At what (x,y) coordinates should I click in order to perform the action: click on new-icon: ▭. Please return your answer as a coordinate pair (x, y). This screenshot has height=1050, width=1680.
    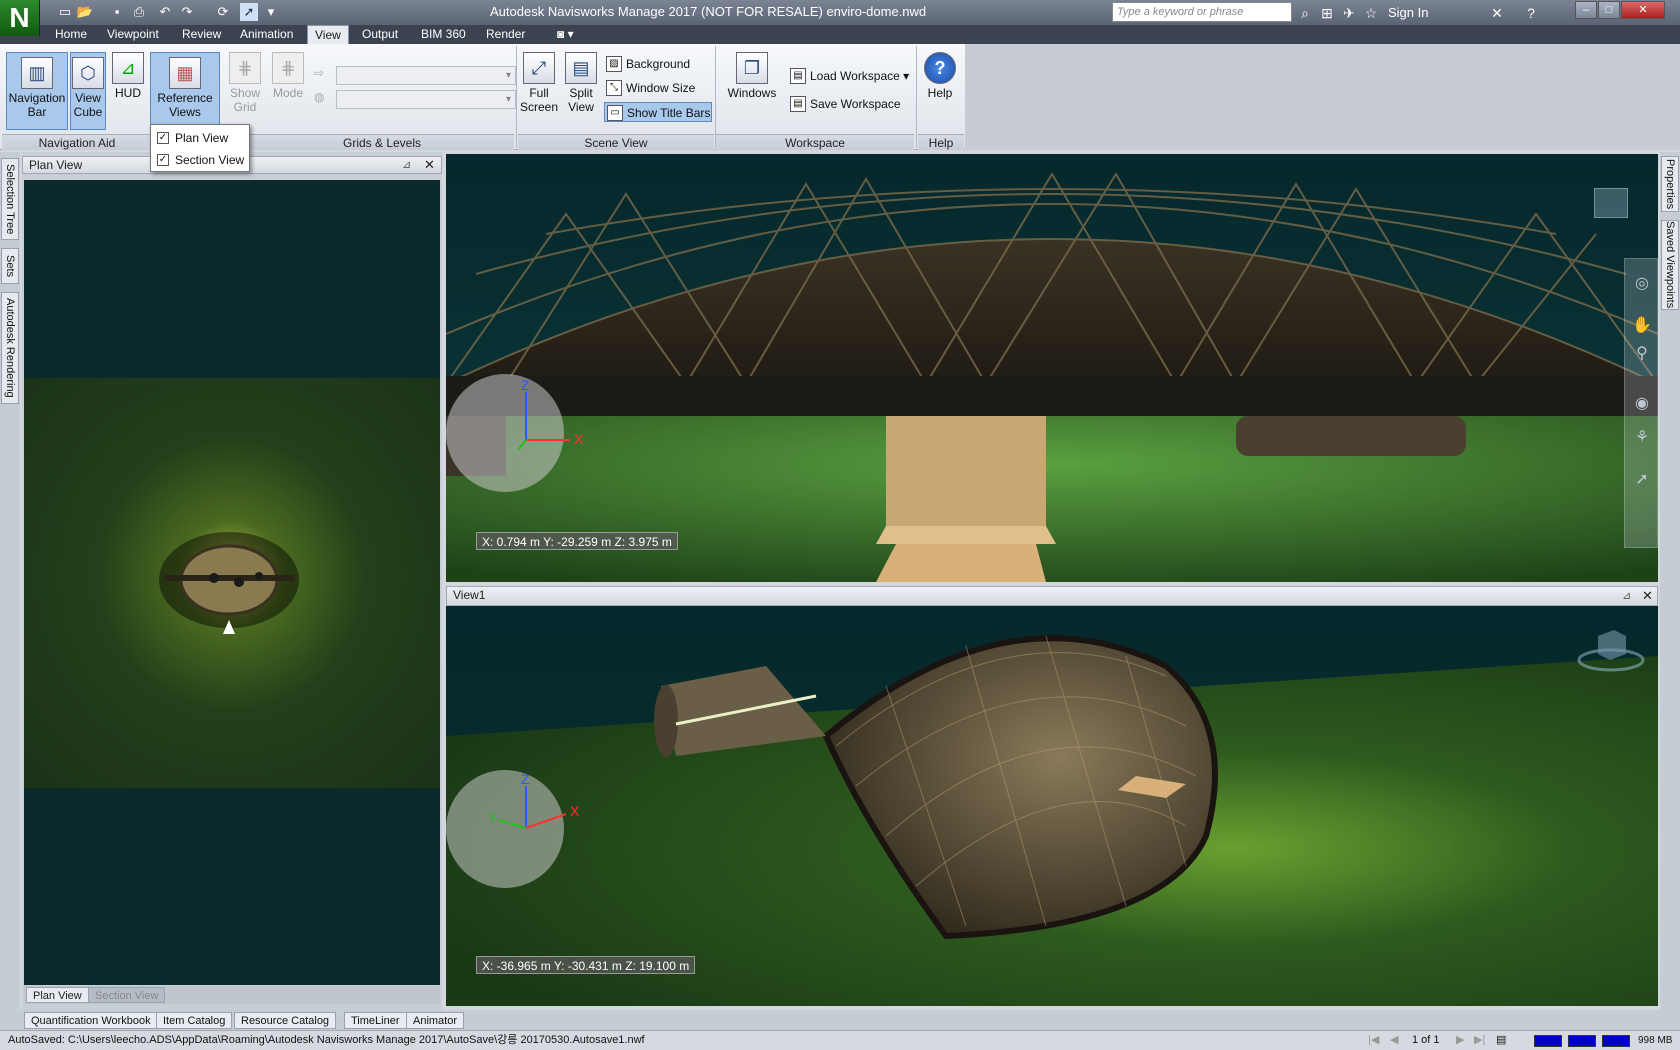
    Looking at the image, I should click on (65, 12).